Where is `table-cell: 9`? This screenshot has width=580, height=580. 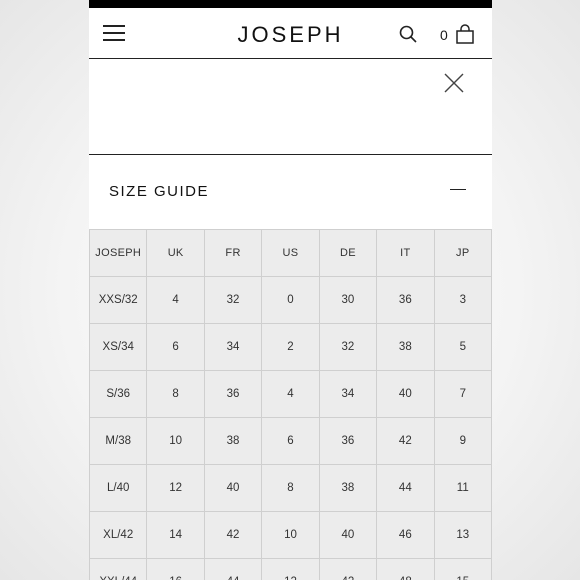 table-cell: 9 is located at coordinates (462, 441).